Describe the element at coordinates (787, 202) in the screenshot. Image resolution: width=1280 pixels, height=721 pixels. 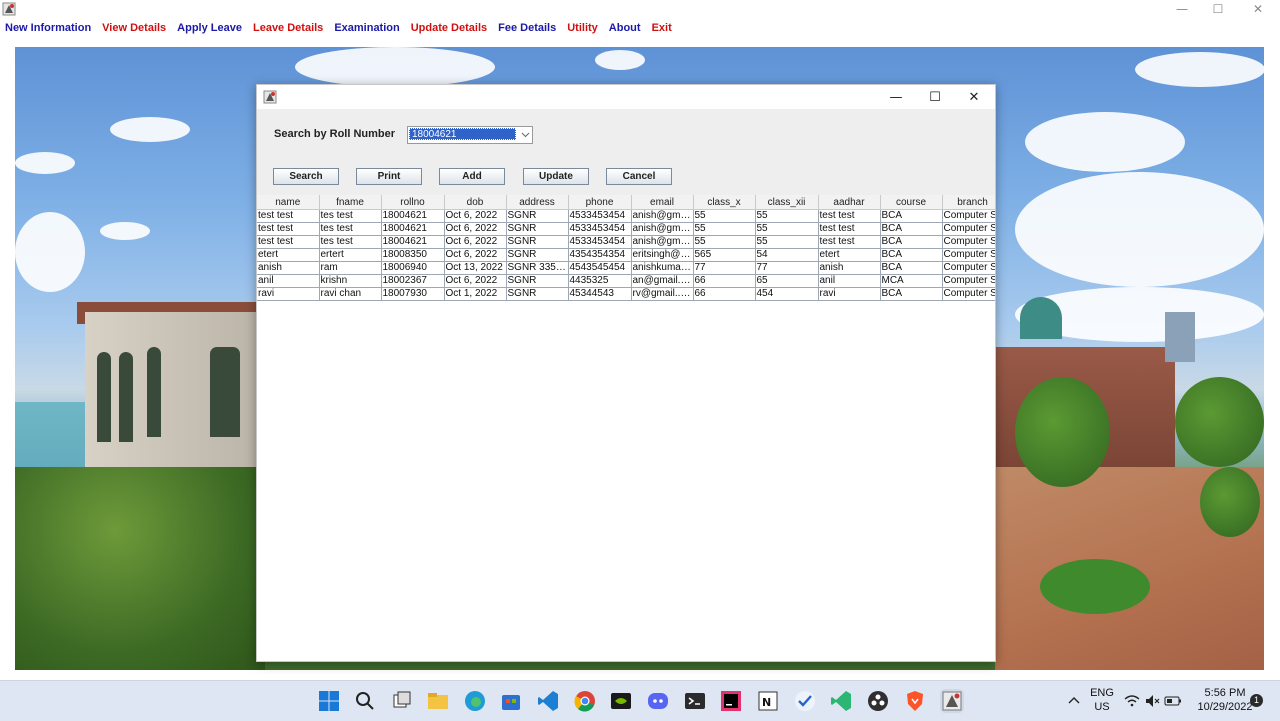
I see `column-header-class-xii: class_xii` at that location.